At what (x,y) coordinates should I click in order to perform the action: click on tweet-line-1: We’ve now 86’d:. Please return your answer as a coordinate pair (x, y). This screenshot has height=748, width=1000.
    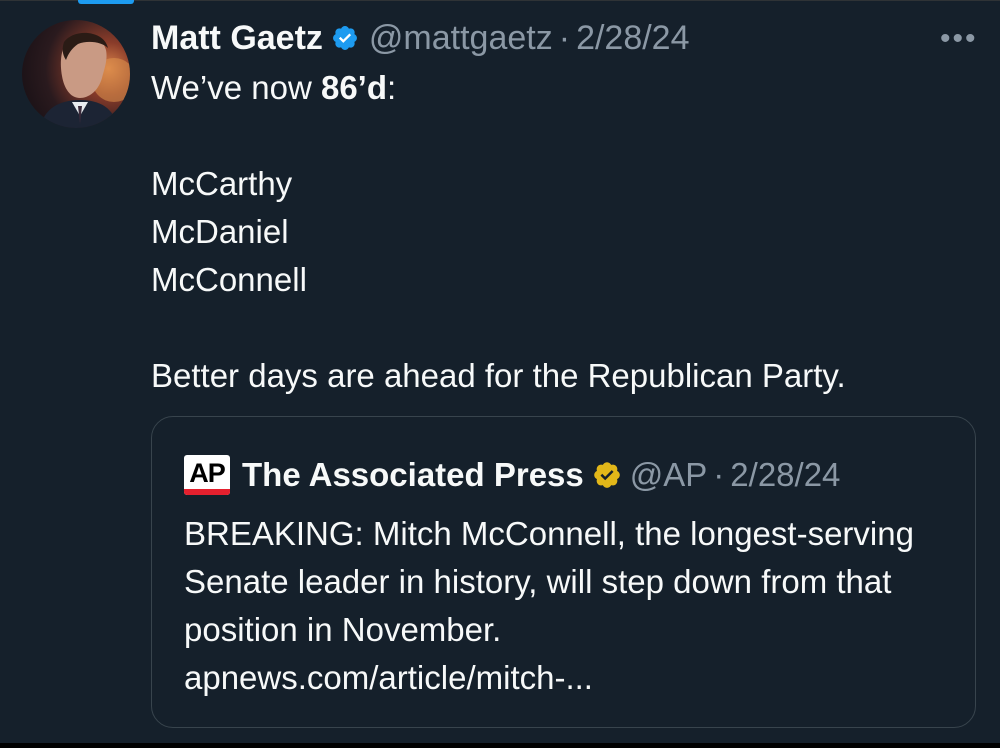
    Looking at the image, I should click on (566, 88).